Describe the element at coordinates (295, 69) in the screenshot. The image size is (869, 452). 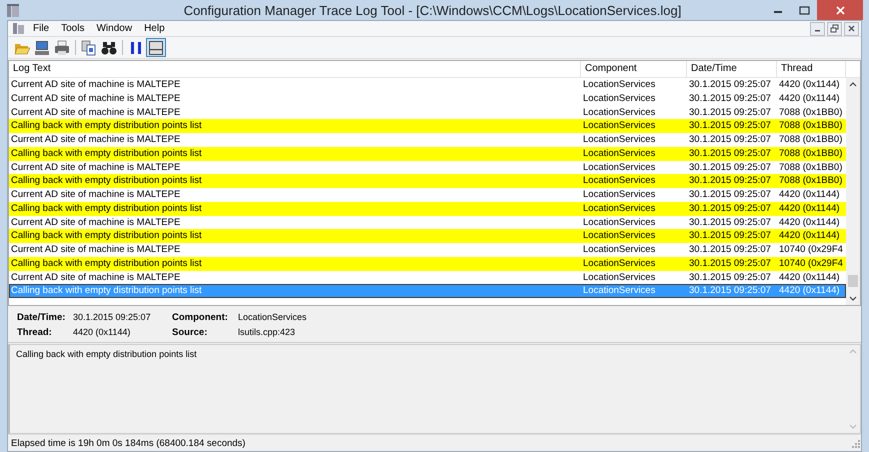
I see `column-header: Log Text` at that location.